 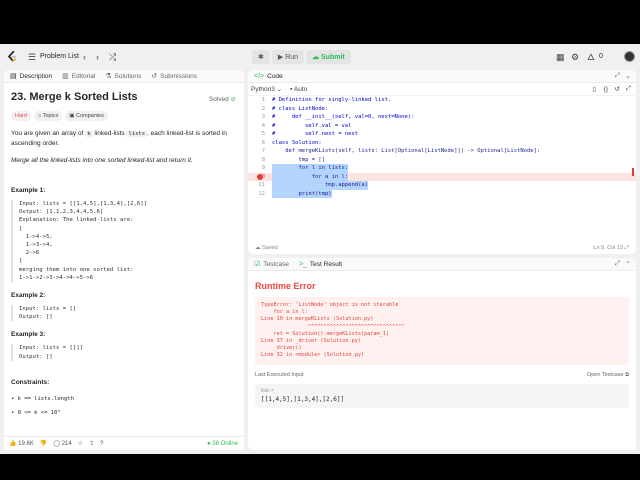 What do you see at coordinates (302, 264) in the screenshot?
I see `terminal-icon: >_` at bounding box center [302, 264].